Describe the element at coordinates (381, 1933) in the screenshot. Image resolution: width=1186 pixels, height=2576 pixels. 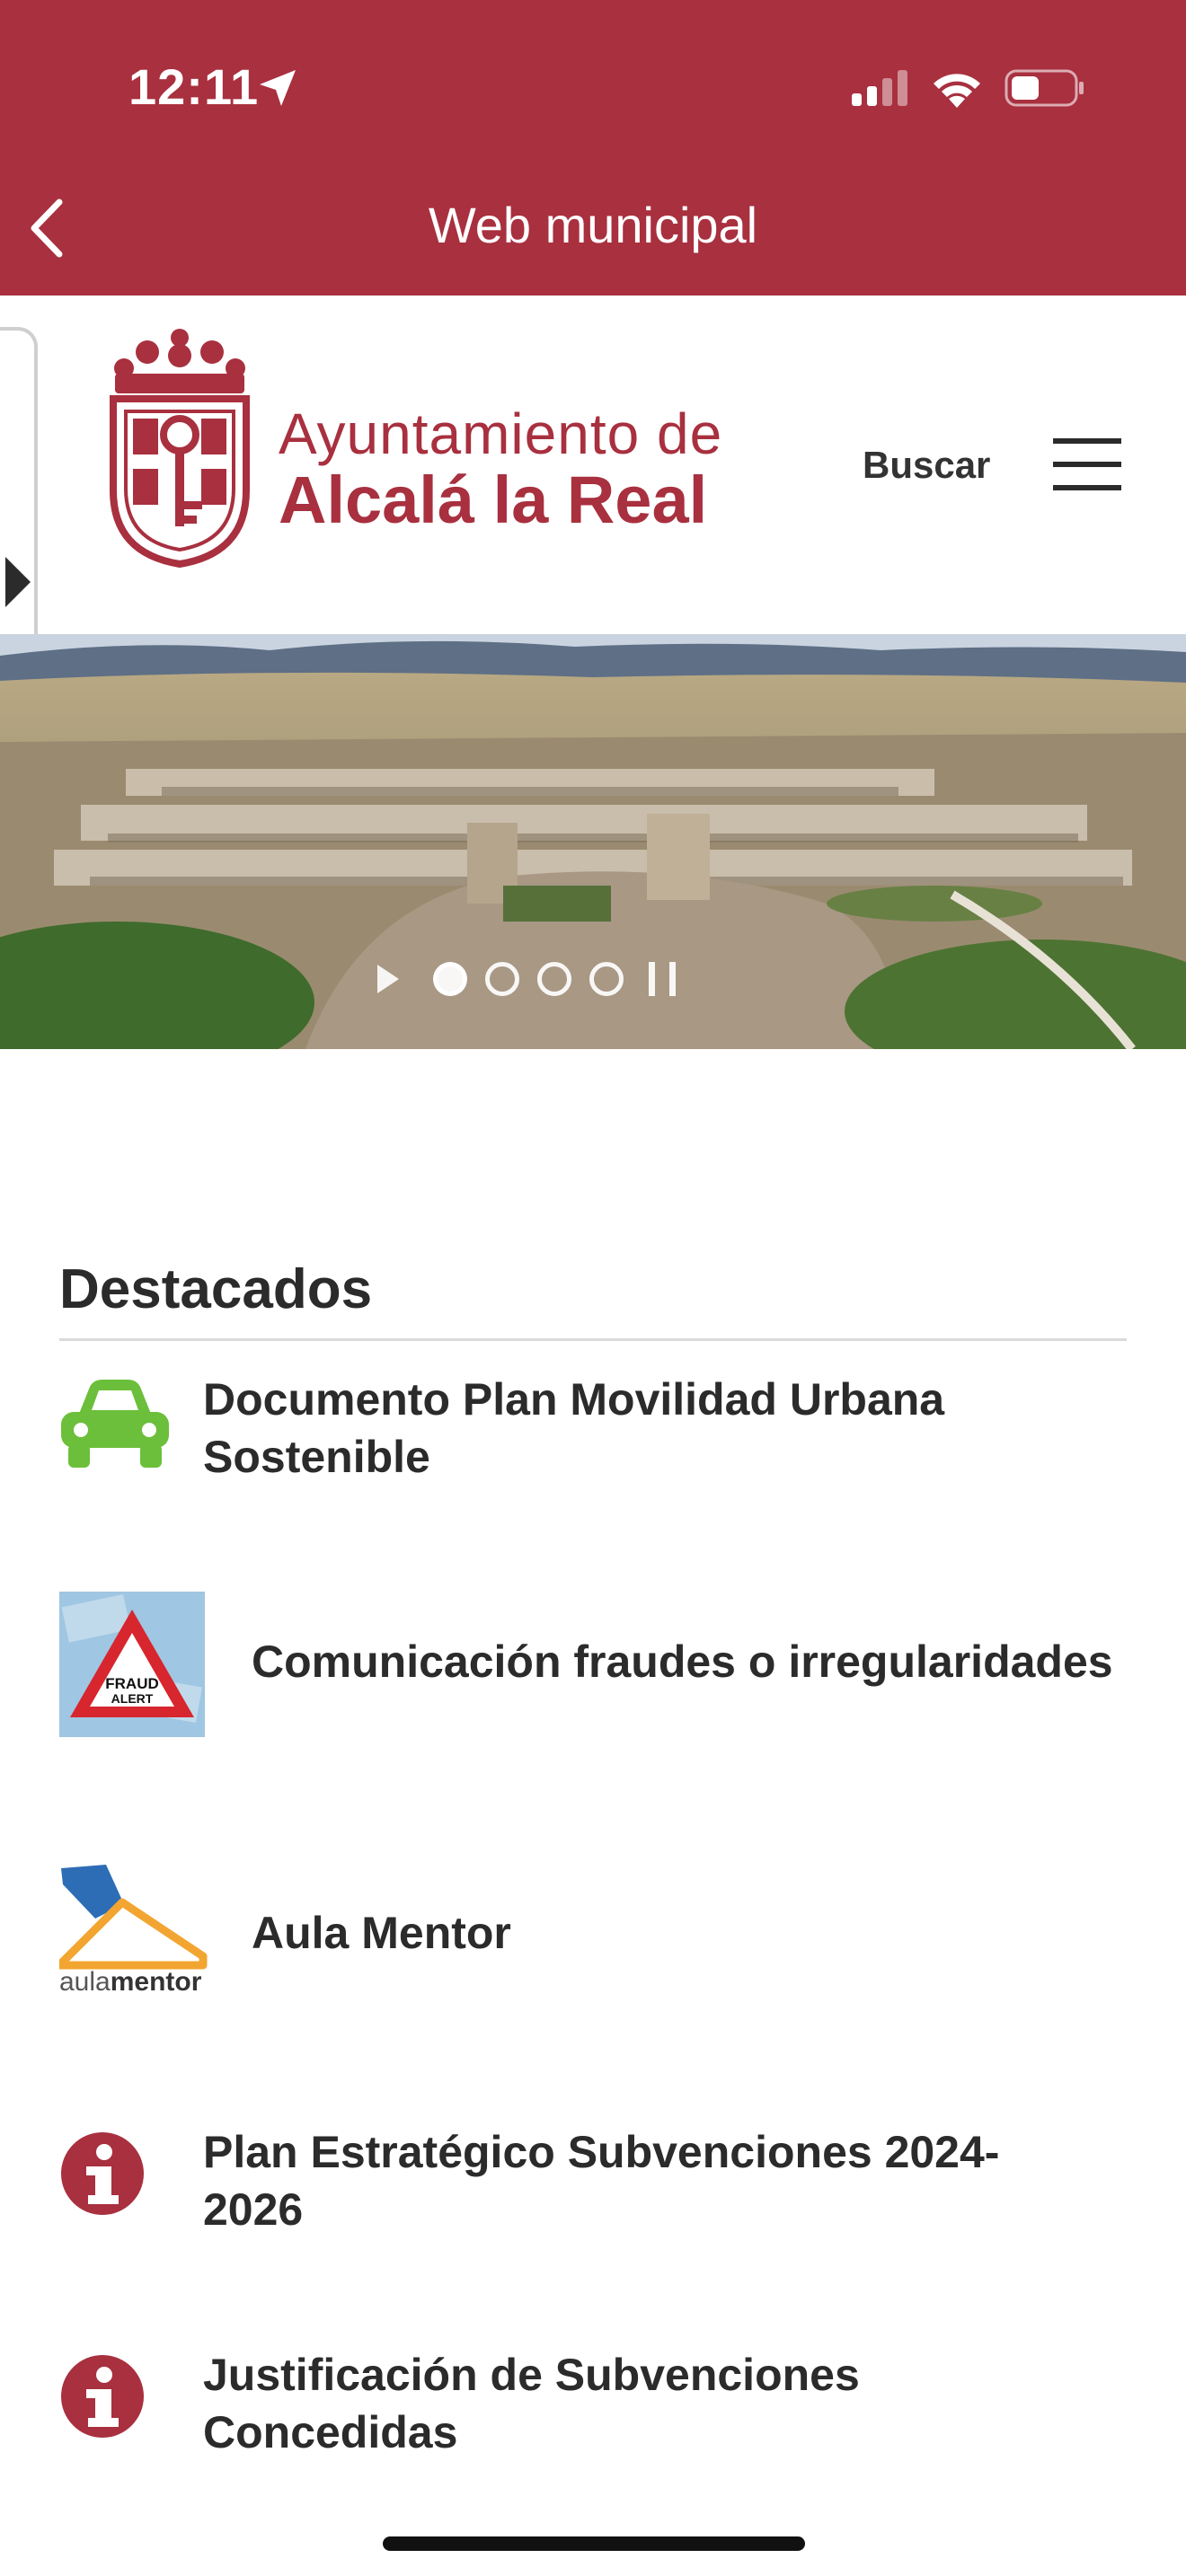
I see `list-item-label: Aula Mentor` at that location.